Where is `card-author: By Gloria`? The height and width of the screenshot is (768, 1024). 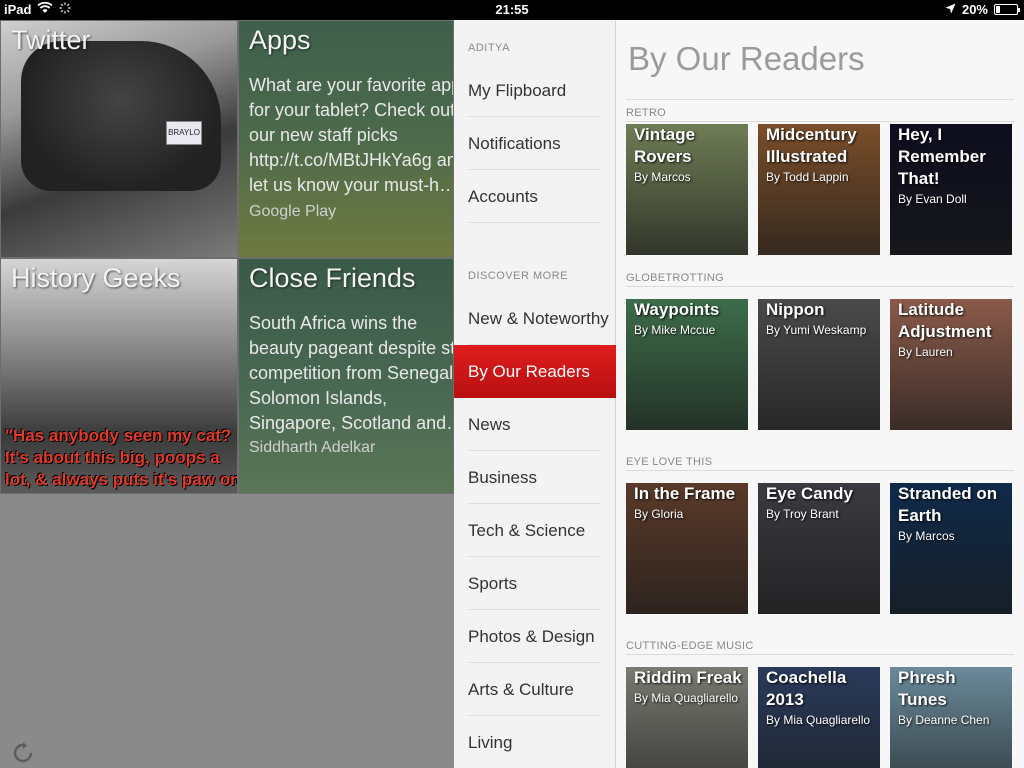
card-author: By Gloria is located at coordinates (659, 514).